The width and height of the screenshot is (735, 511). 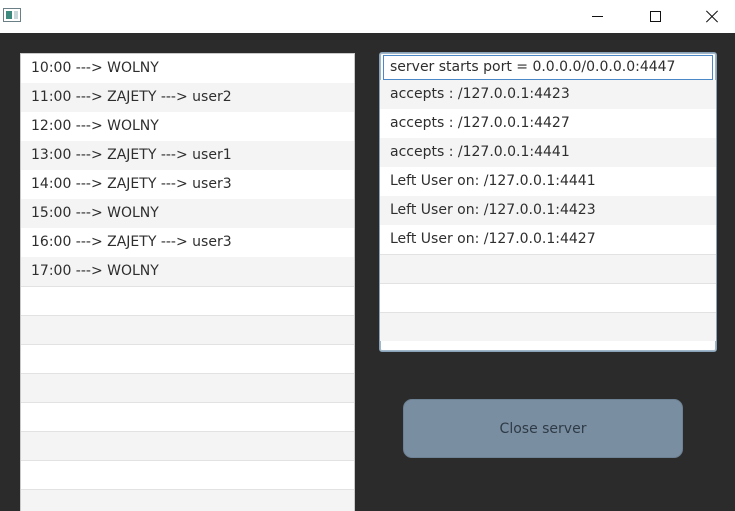 I want to click on log-item: accepts : /127.0.0.1:4427, so click(x=548, y=123).